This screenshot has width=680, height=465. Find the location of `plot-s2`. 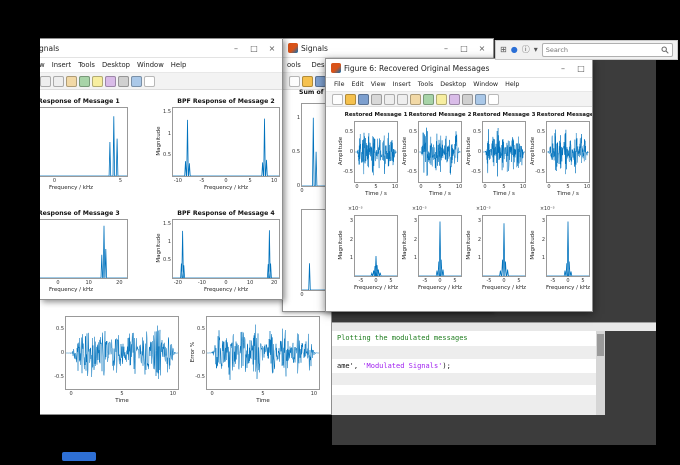

plot-s2 is located at coordinates (440, 246).